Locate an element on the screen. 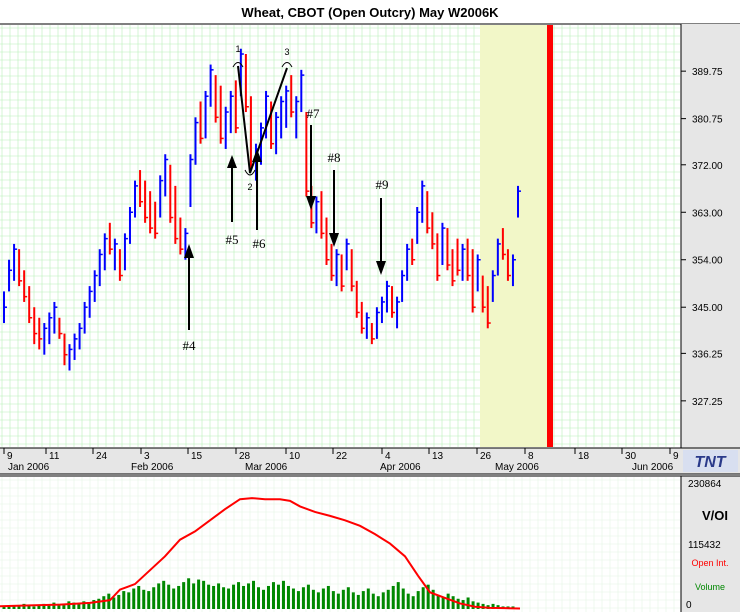 This screenshot has width=740, height=612. time-tick-label: 3 is located at coordinates (147, 456).